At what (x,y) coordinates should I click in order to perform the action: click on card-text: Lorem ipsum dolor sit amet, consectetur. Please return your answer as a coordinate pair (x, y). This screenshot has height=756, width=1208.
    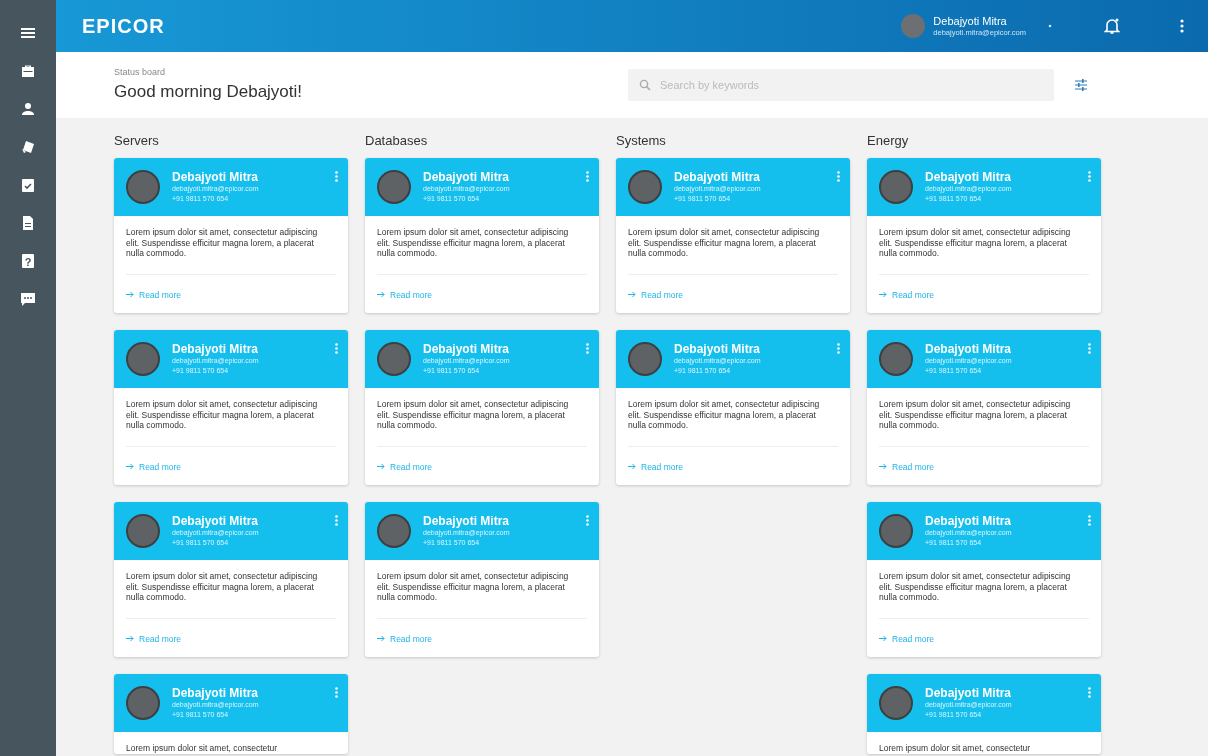
    Looking at the image, I should click on (202, 748).